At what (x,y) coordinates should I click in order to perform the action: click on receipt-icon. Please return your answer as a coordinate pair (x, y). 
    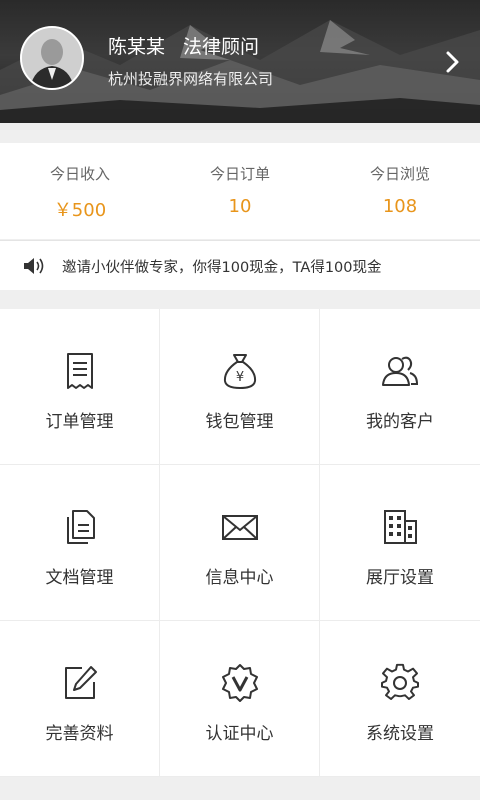
    Looking at the image, I should click on (80, 371).